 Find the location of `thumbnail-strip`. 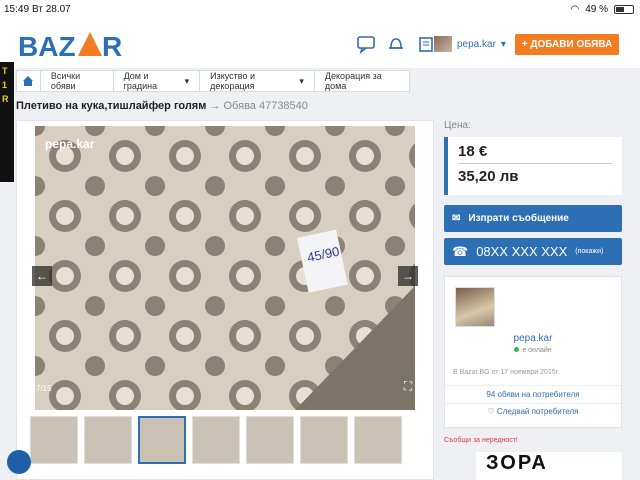

thumbnail-strip is located at coordinates (216, 440).